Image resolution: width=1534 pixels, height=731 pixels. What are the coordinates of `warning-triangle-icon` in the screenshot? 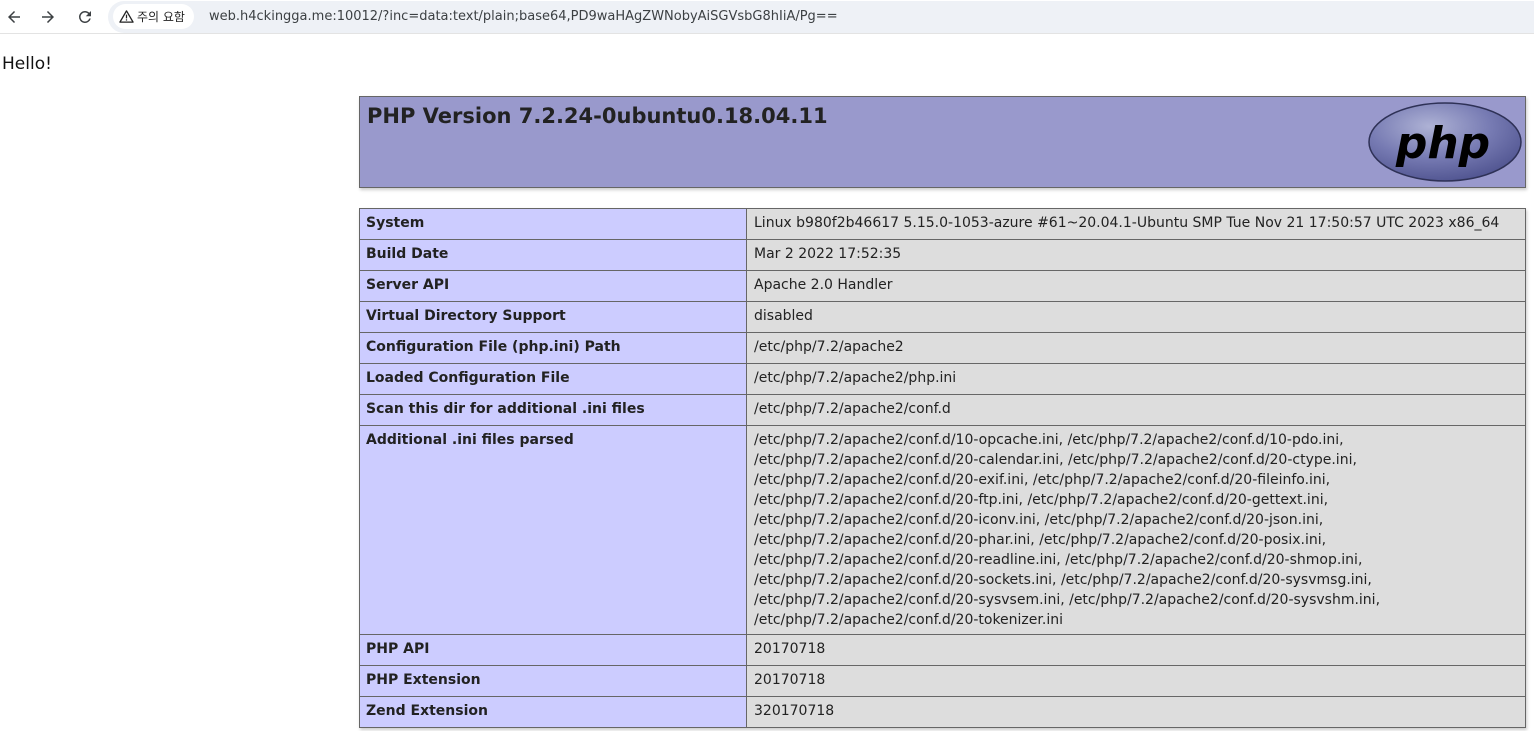 It's located at (126, 16).